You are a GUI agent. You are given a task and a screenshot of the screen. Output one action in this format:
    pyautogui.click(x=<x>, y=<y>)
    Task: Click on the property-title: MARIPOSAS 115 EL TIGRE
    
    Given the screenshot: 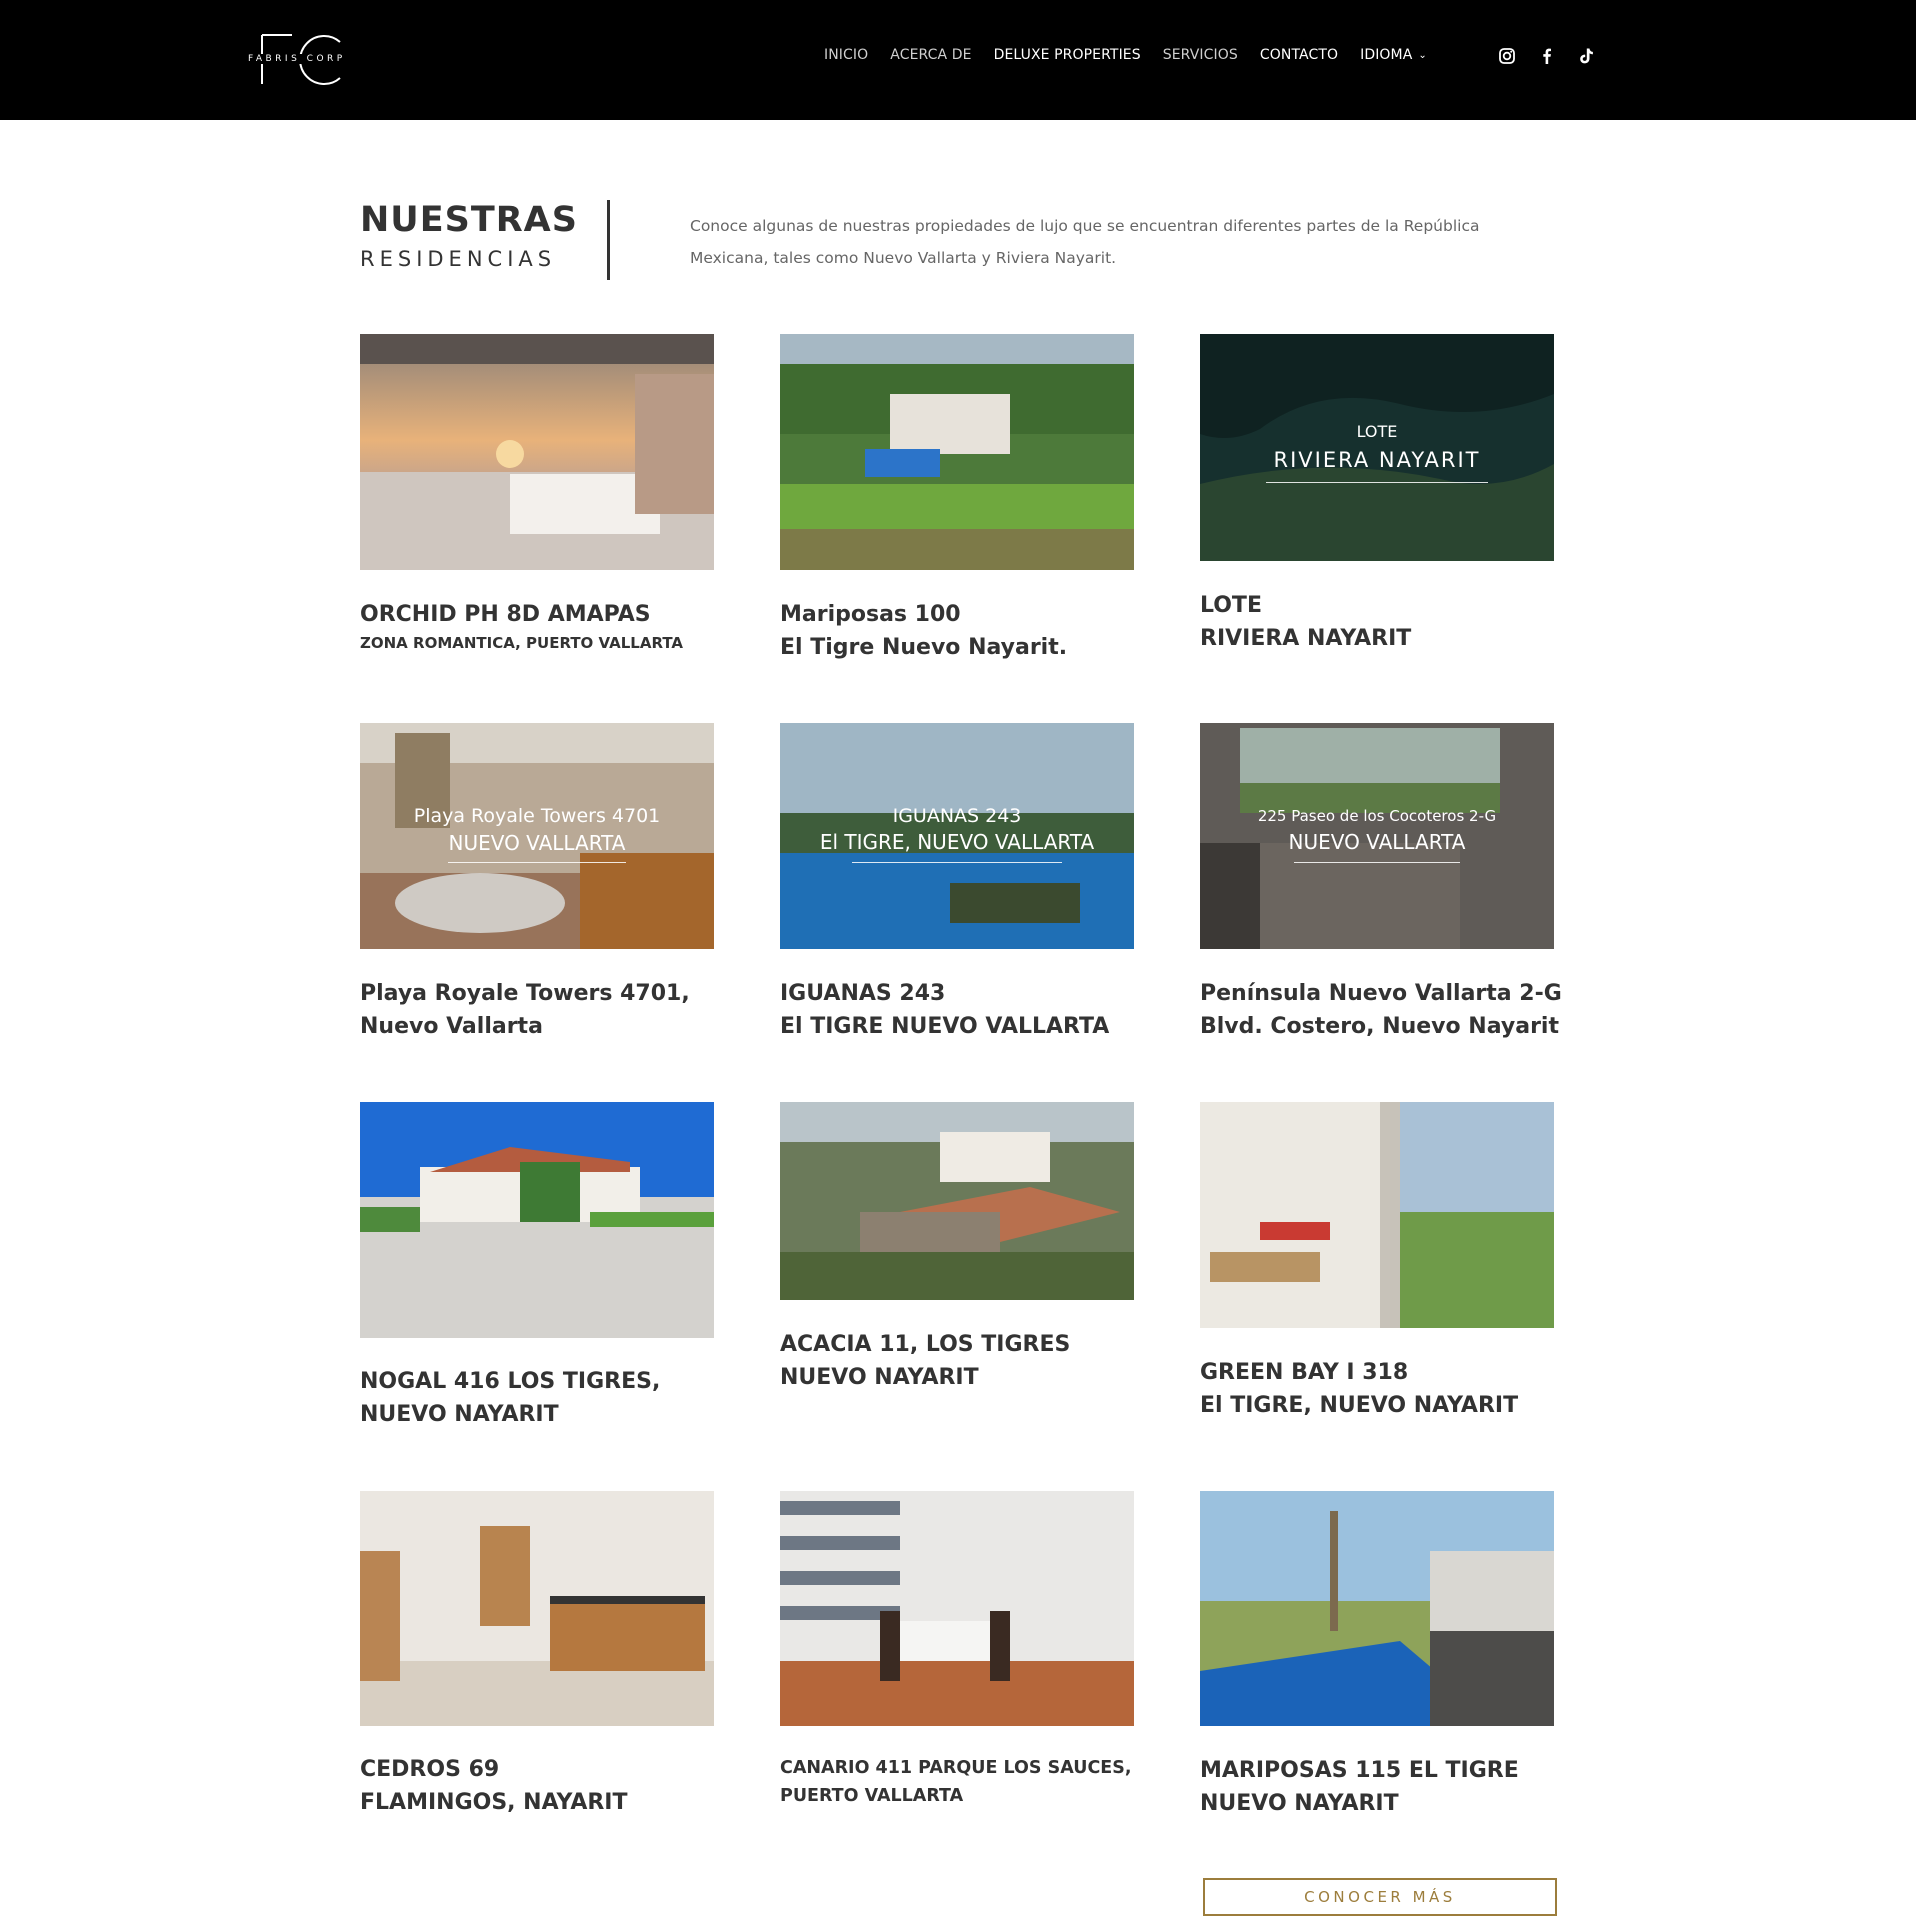 What is the action you would take?
    pyautogui.click(x=1359, y=1770)
    